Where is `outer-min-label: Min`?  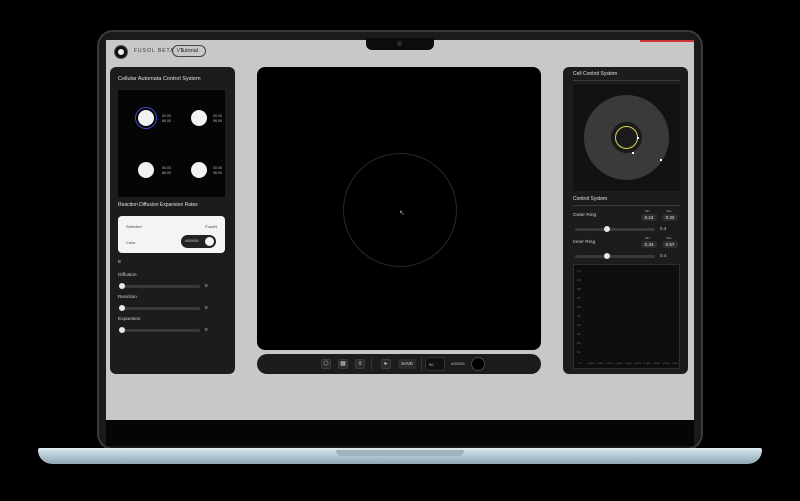
outer-min-label: Min is located at coordinates (647, 211).